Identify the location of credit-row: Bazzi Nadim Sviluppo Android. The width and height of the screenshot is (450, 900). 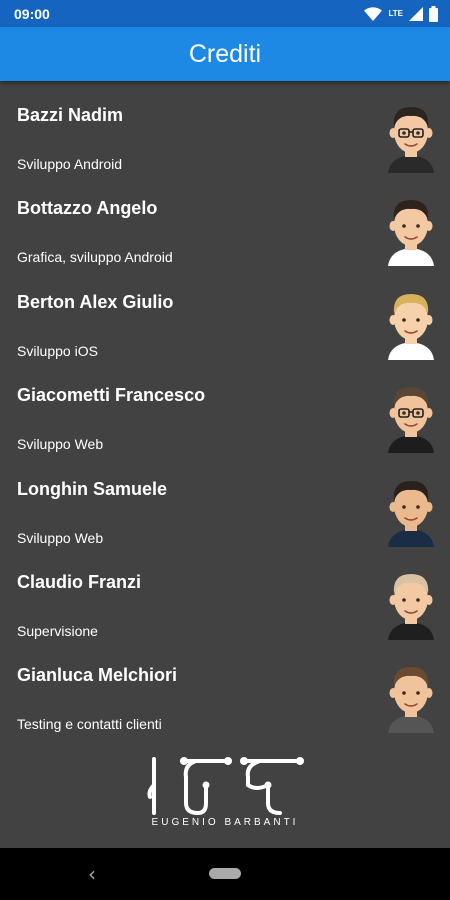
(225, 127).